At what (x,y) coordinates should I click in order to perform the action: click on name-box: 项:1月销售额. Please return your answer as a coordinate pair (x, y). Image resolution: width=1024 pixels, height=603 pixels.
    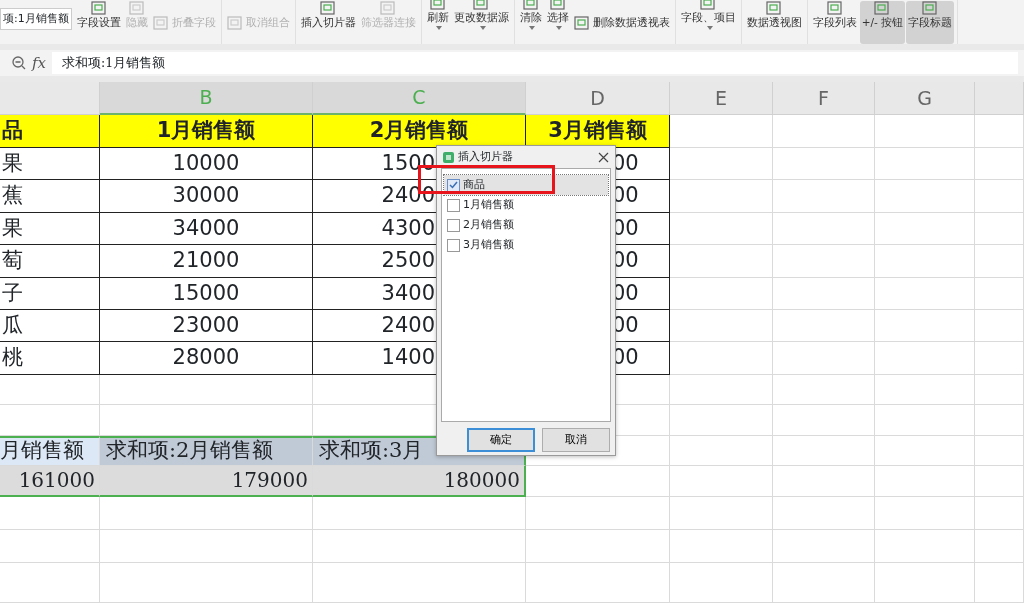
    Looking at the image, I should click on (36, 19).